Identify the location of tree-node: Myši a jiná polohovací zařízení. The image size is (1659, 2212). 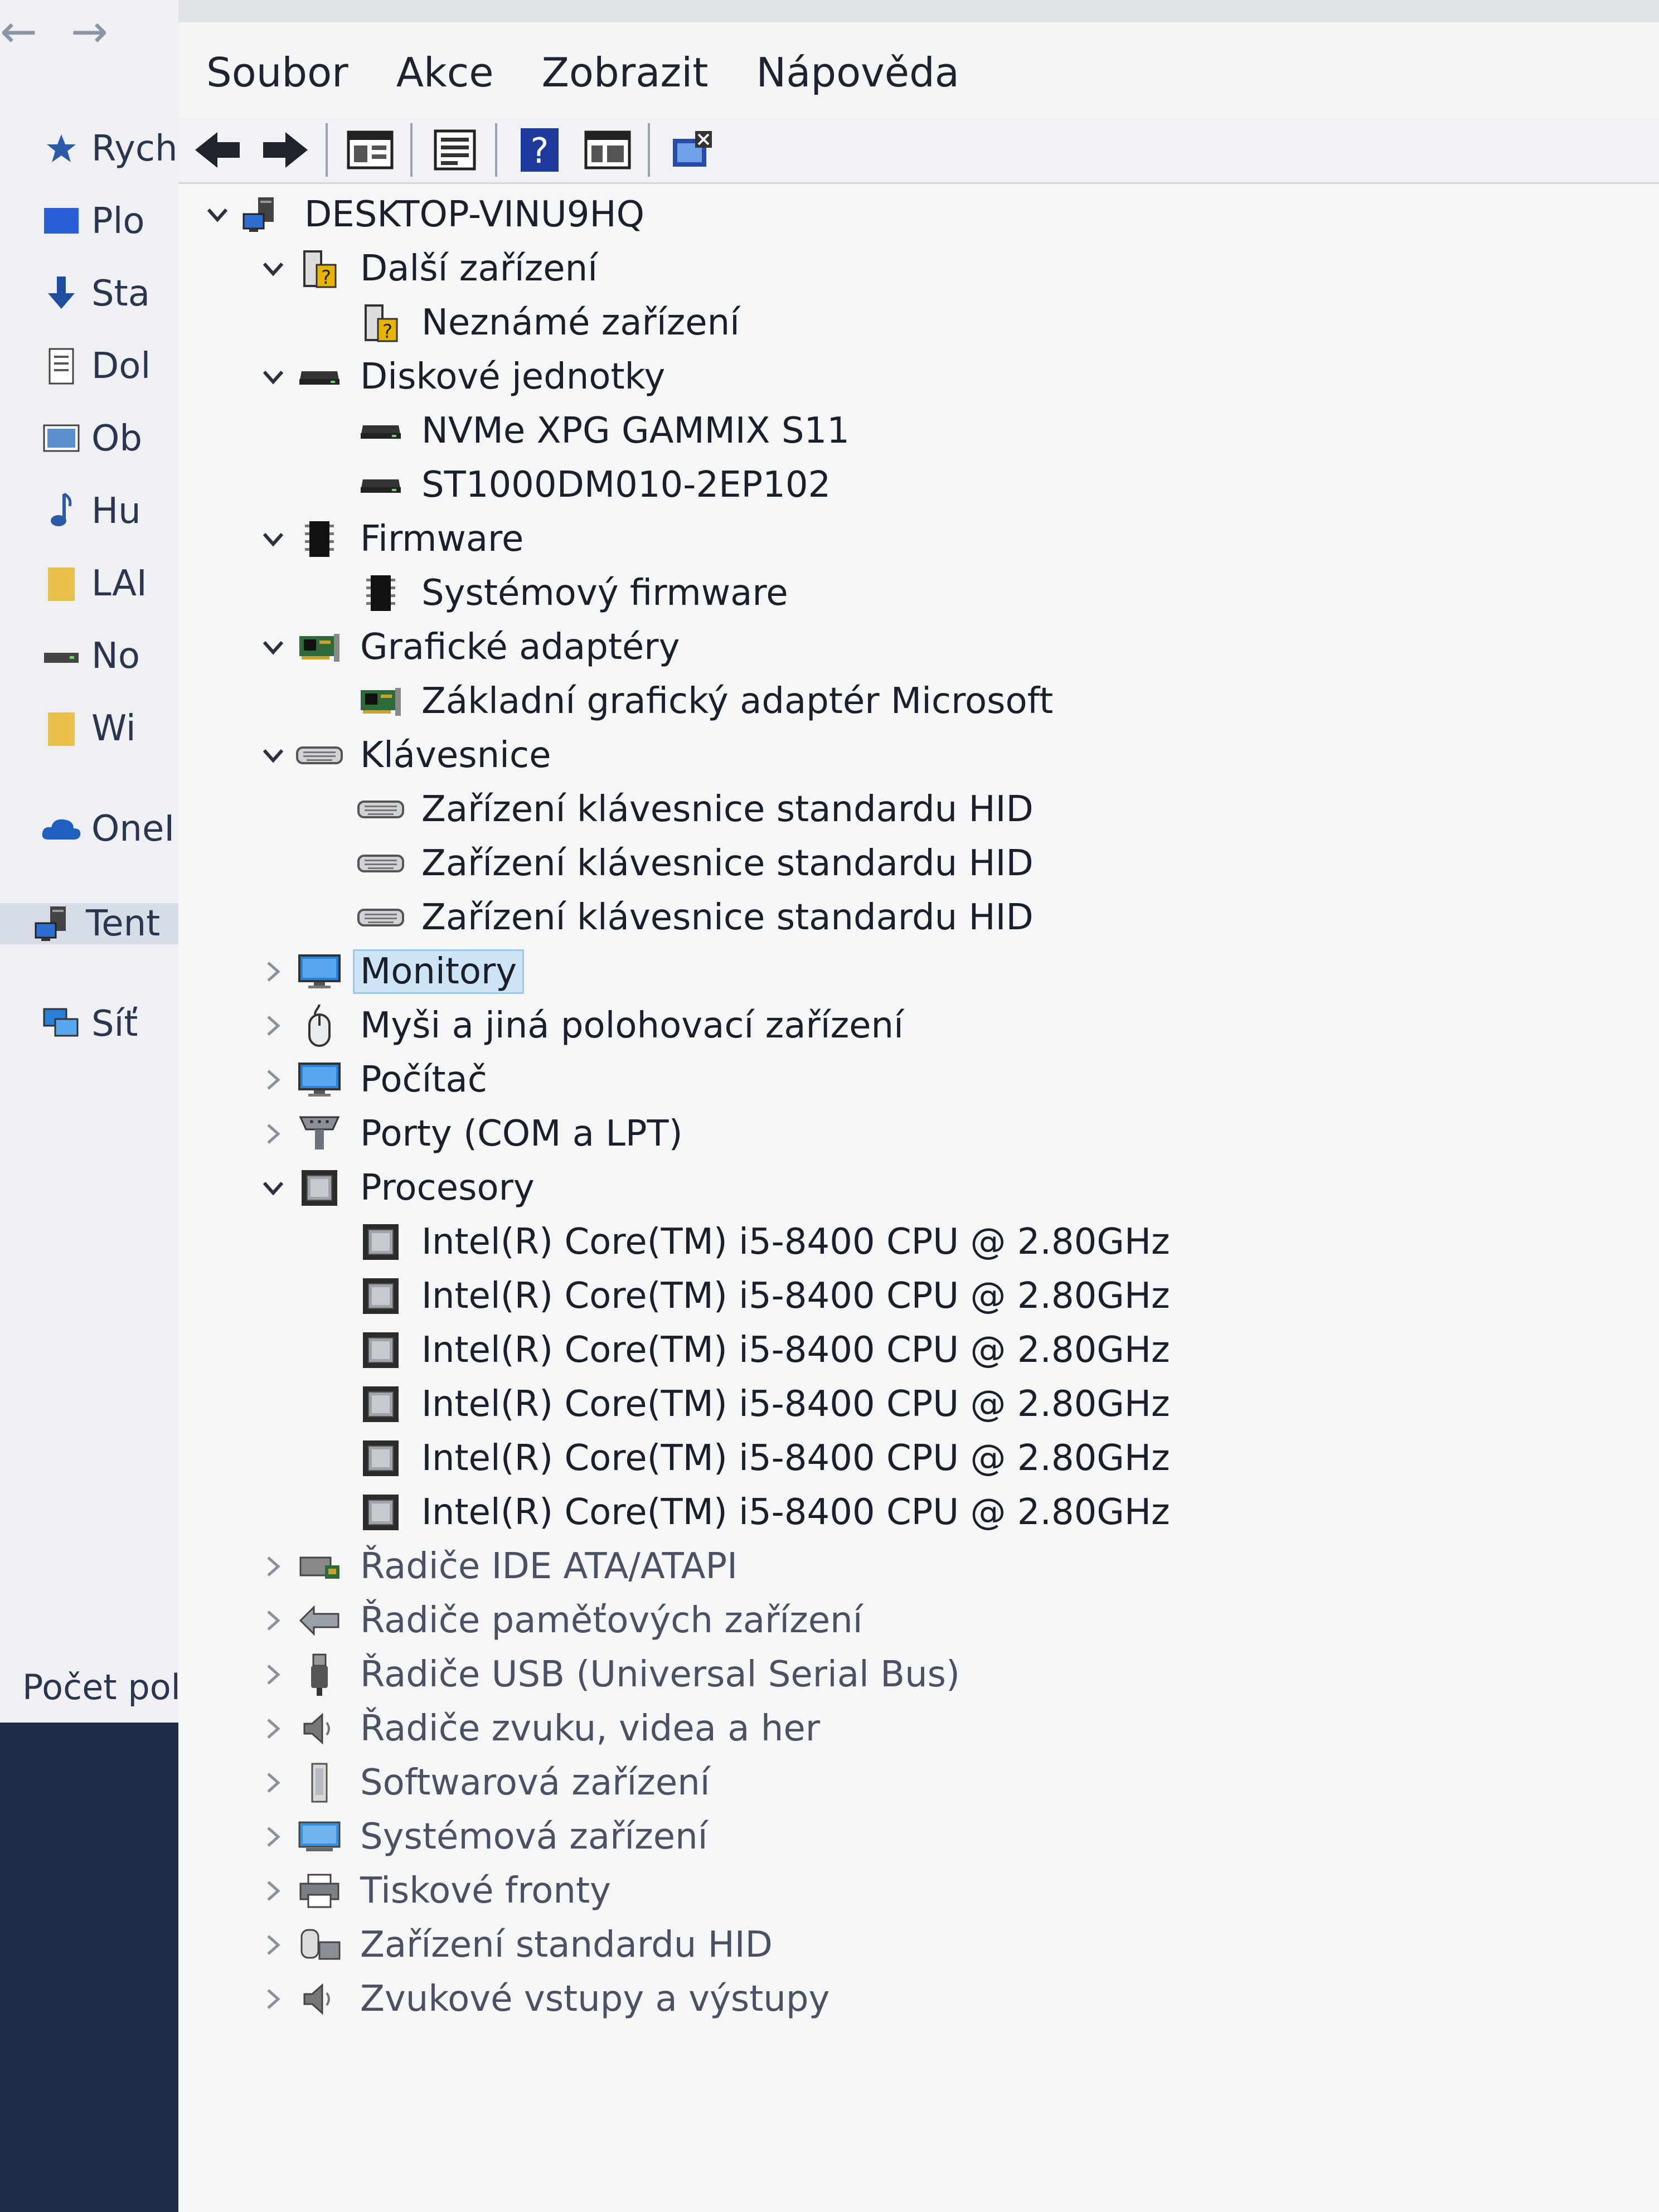
(582, 1026).